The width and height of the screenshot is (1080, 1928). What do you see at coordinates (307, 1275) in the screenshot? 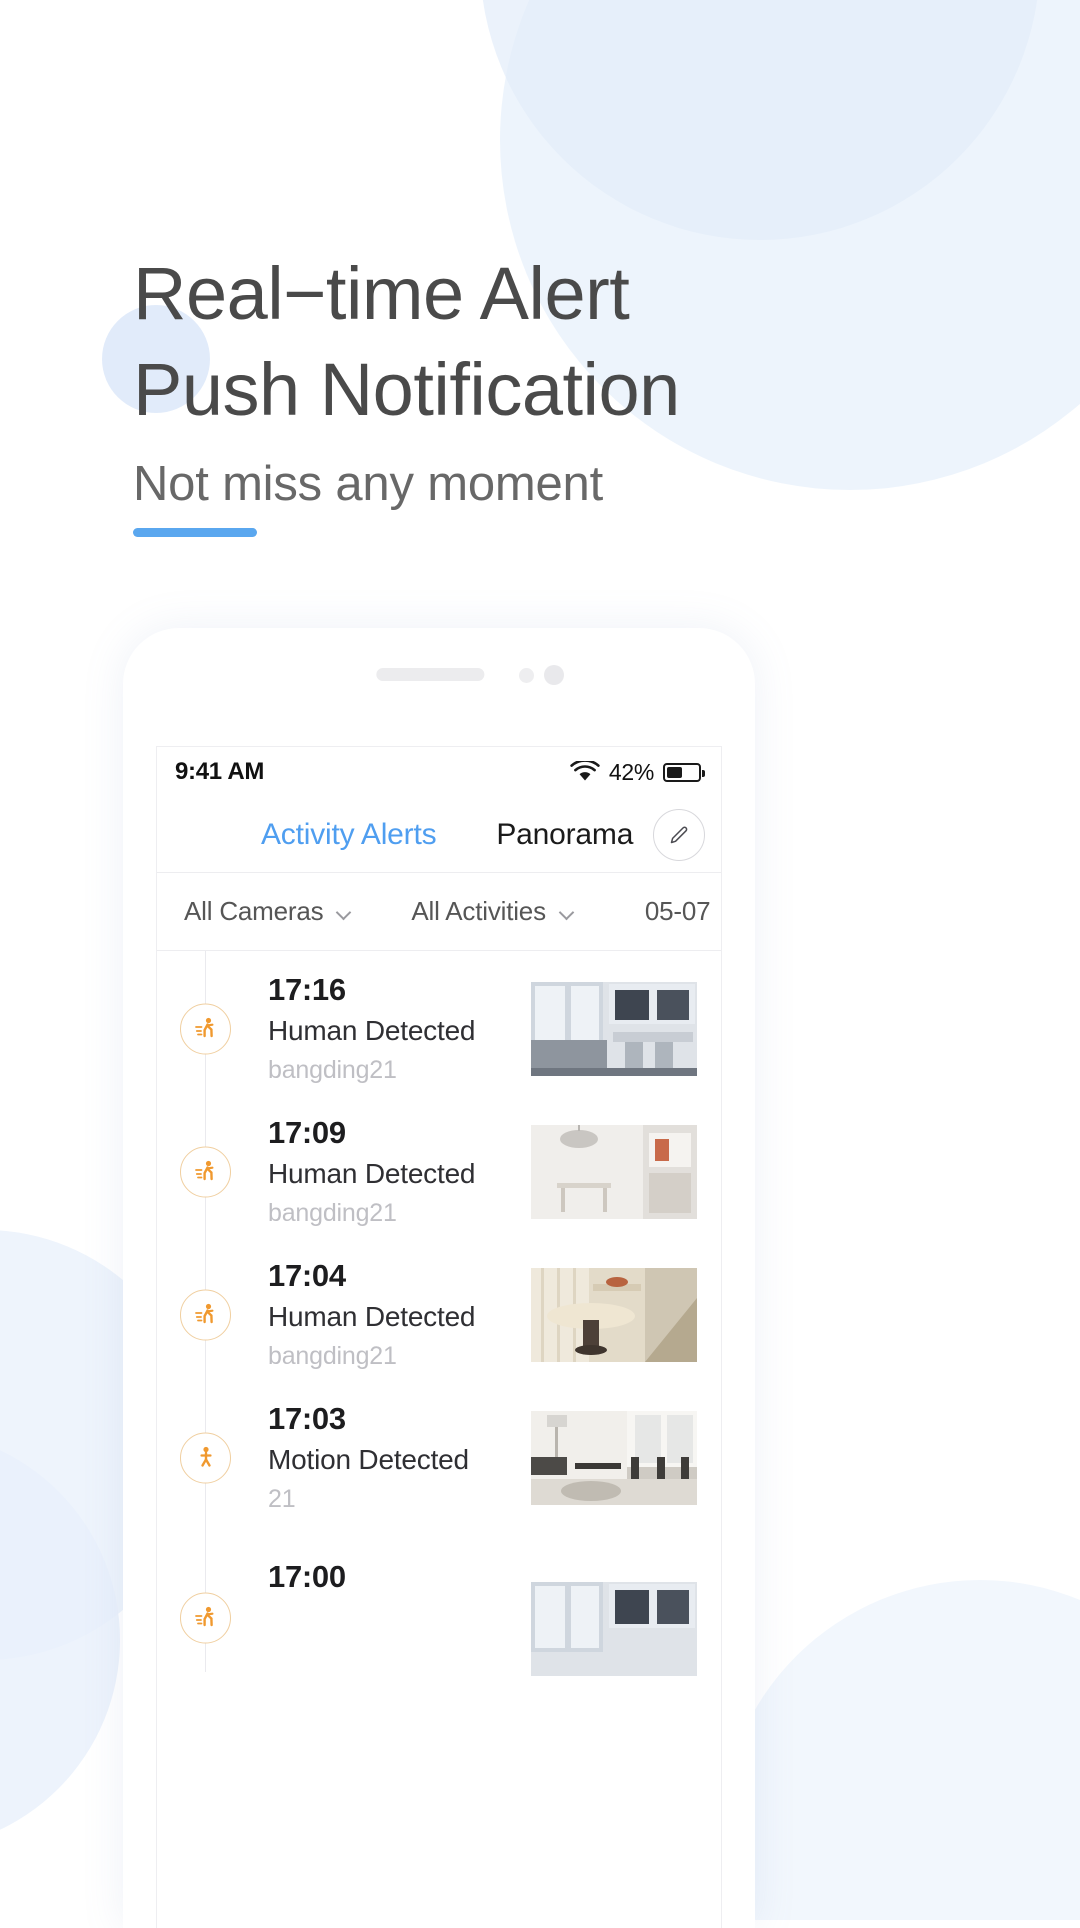
I see `list-item-time: 17:04` at bounding box center [307, 1275].